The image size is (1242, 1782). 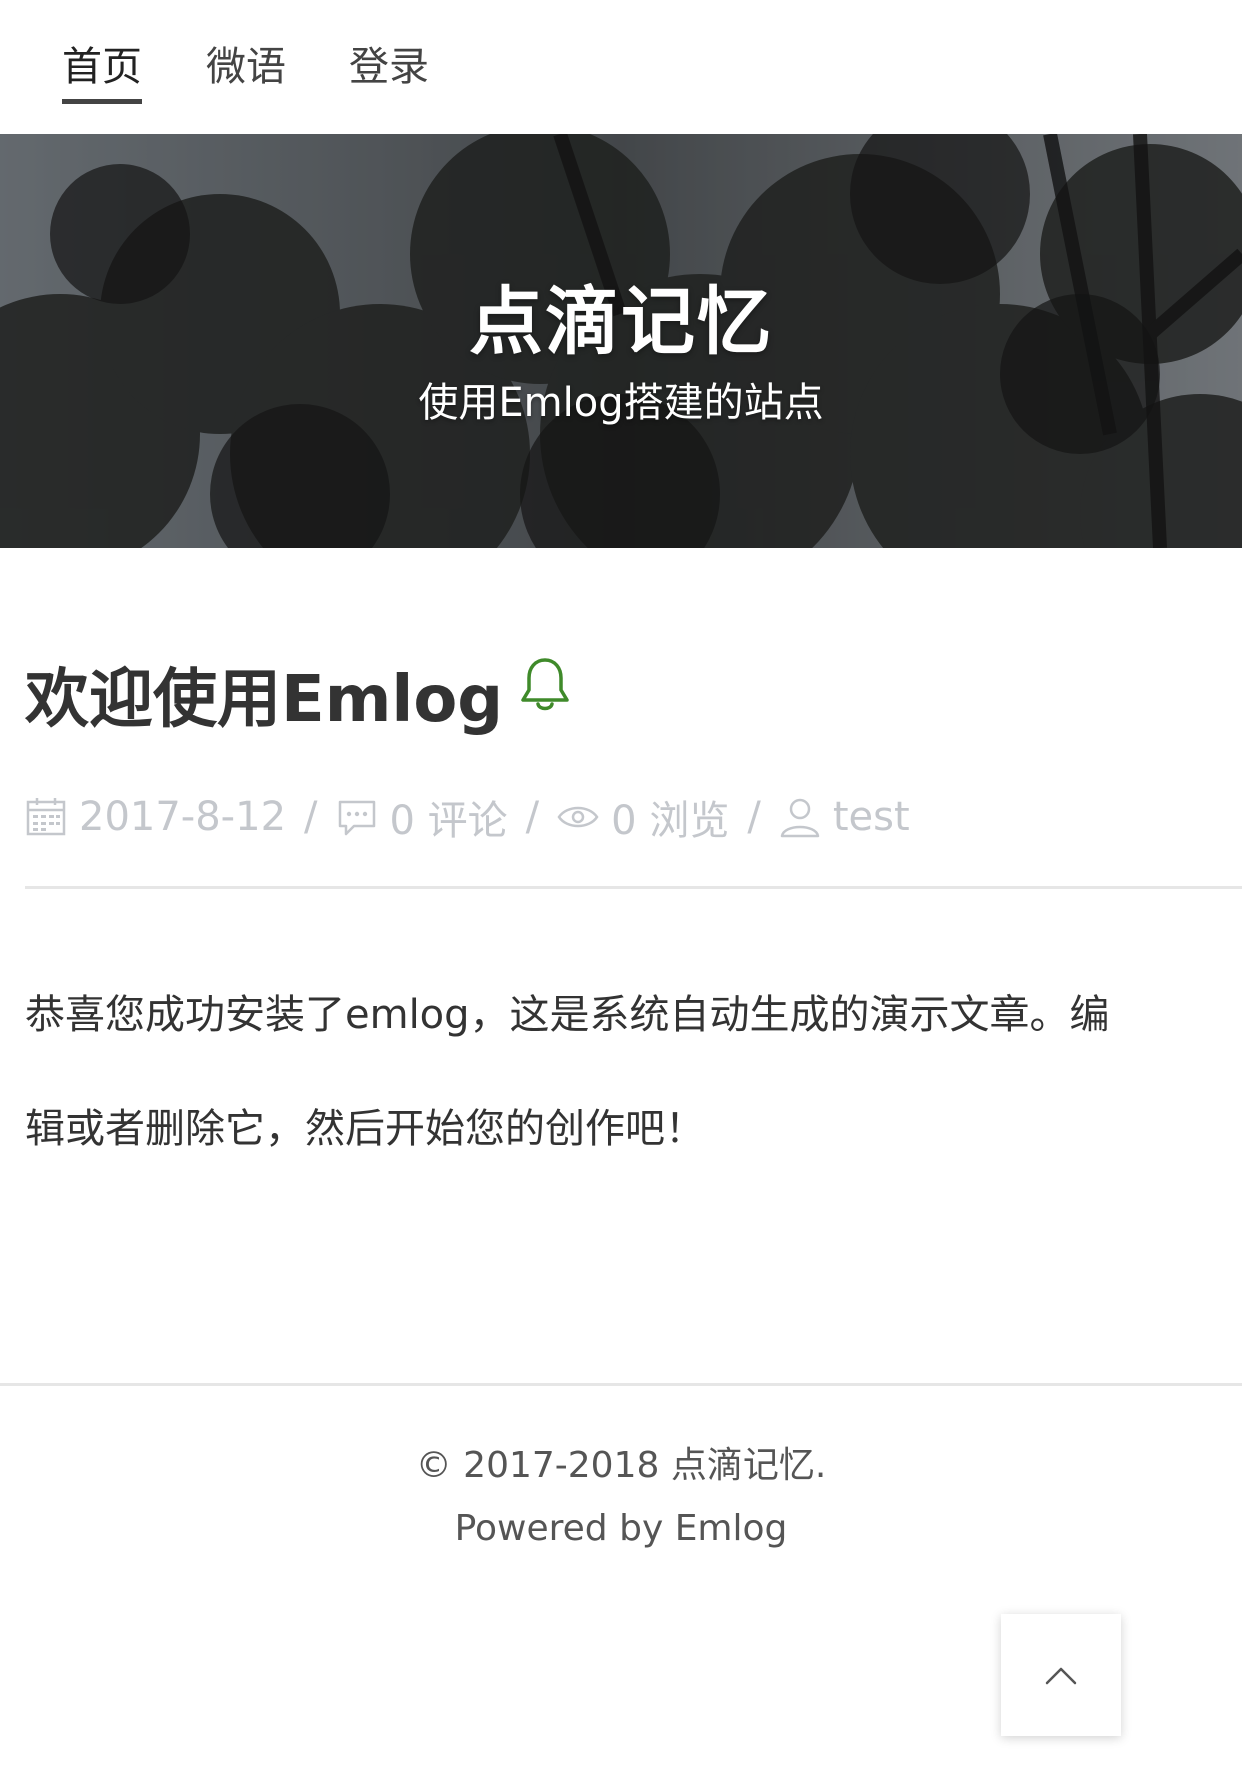 What do you see at coordinates (183, 817) in the screenshot?
I see `post-date: 2017-8-12` at bounding box center [183, 817].